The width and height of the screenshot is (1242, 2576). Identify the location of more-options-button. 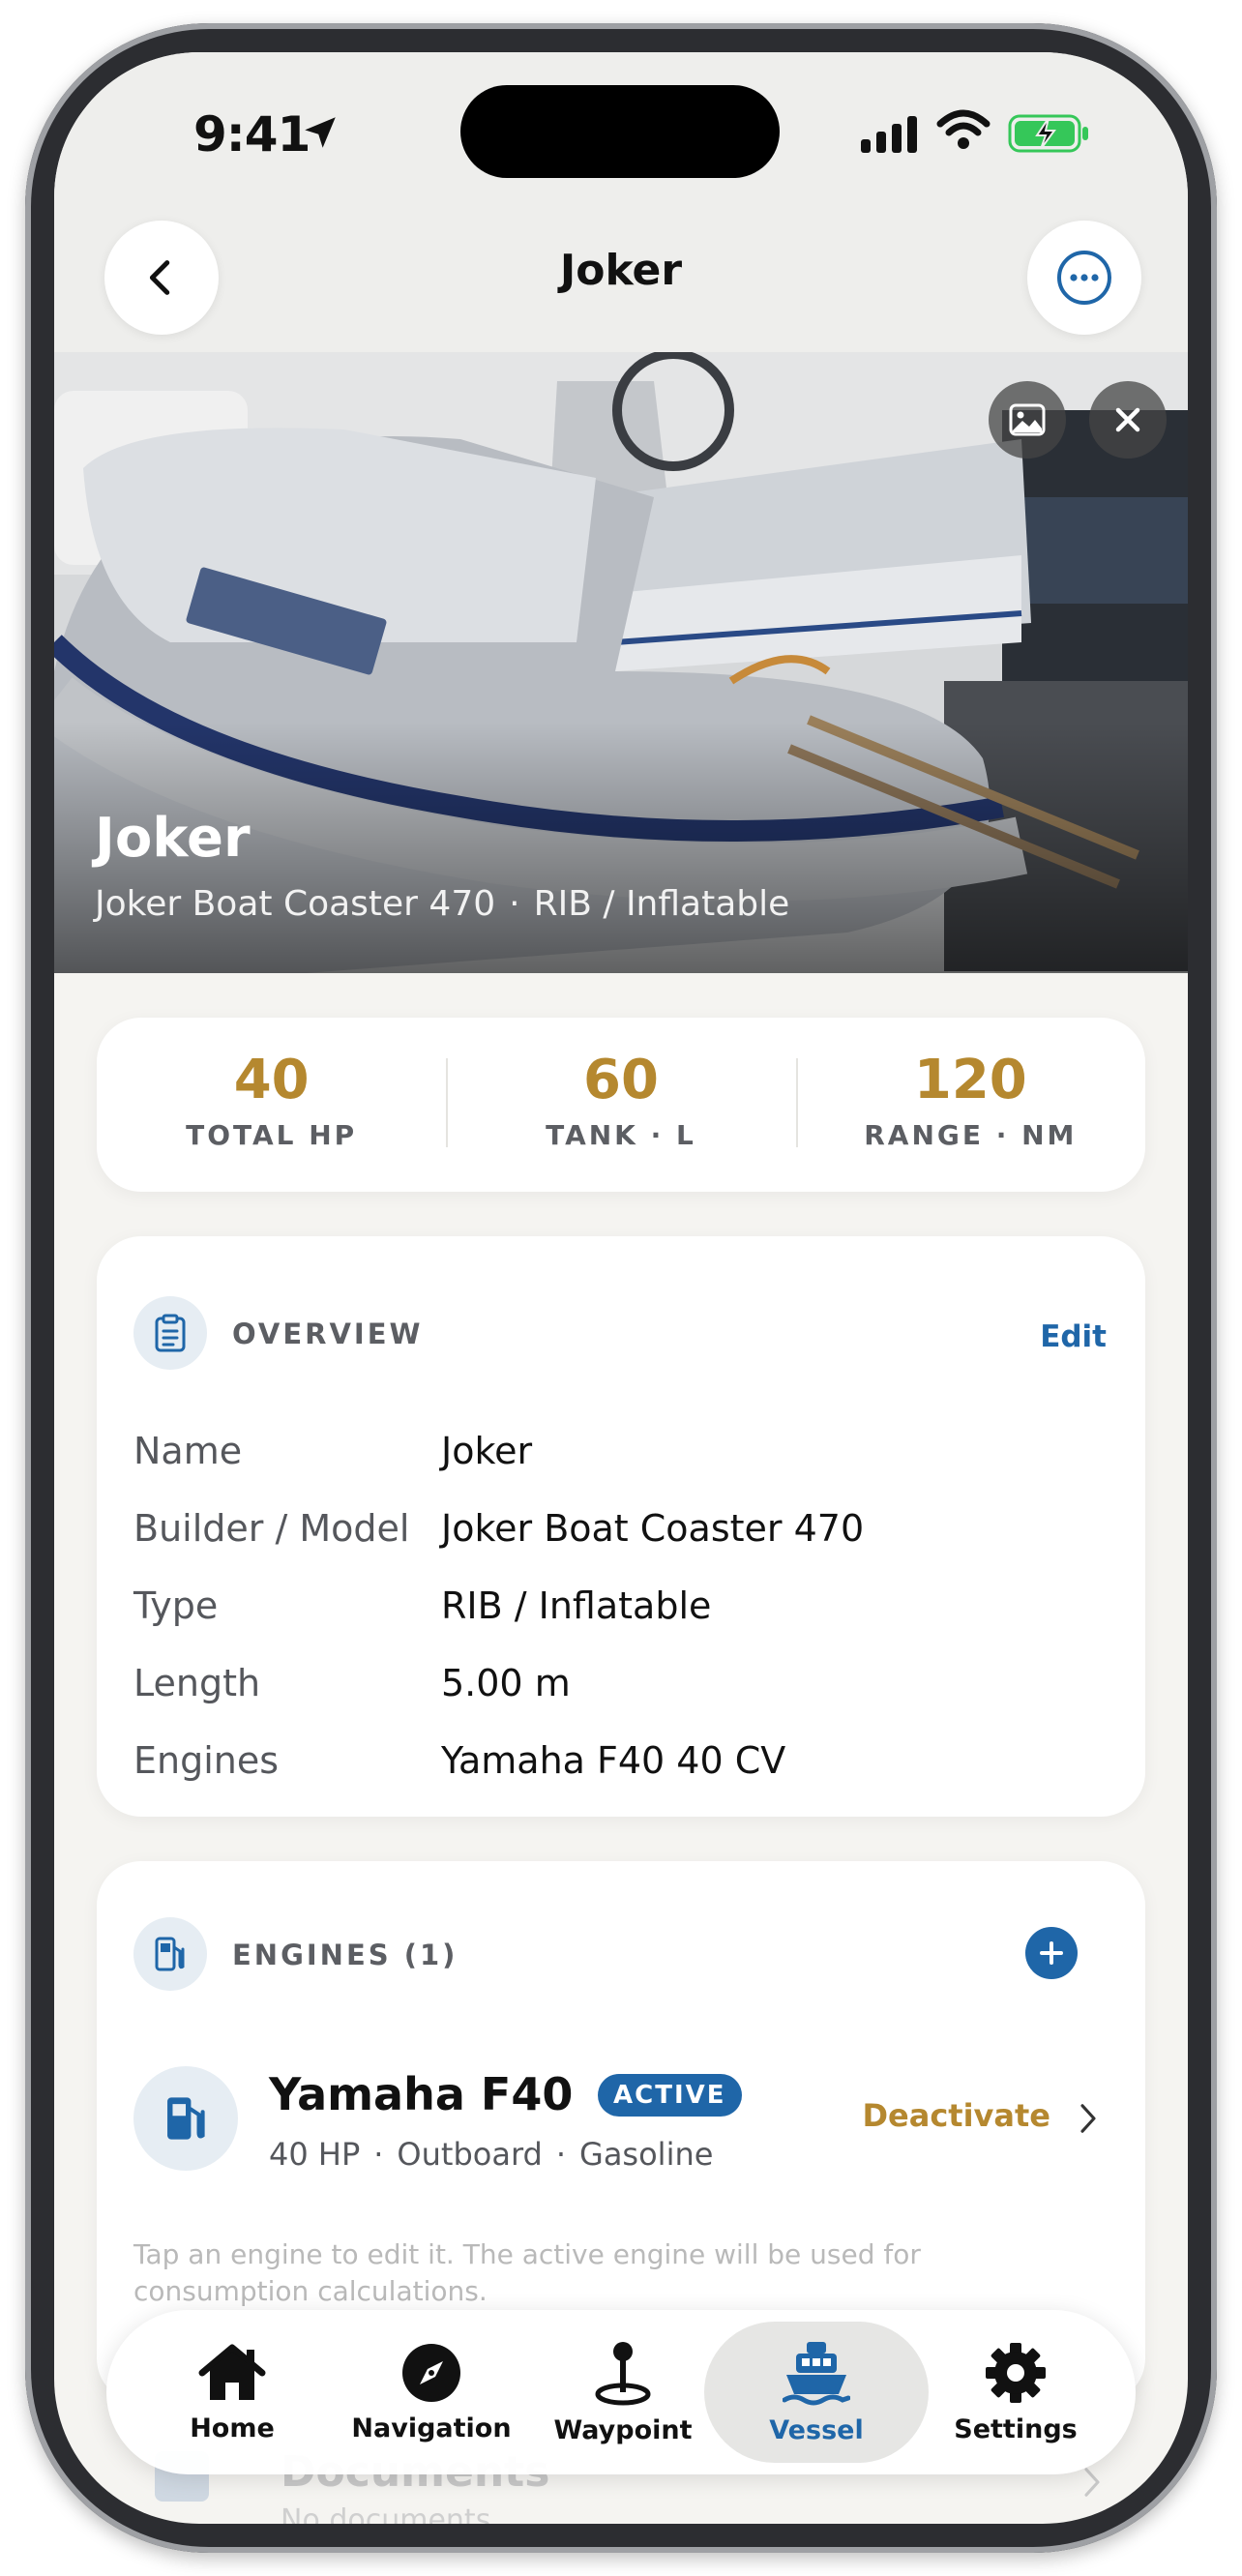
(1084, 278).